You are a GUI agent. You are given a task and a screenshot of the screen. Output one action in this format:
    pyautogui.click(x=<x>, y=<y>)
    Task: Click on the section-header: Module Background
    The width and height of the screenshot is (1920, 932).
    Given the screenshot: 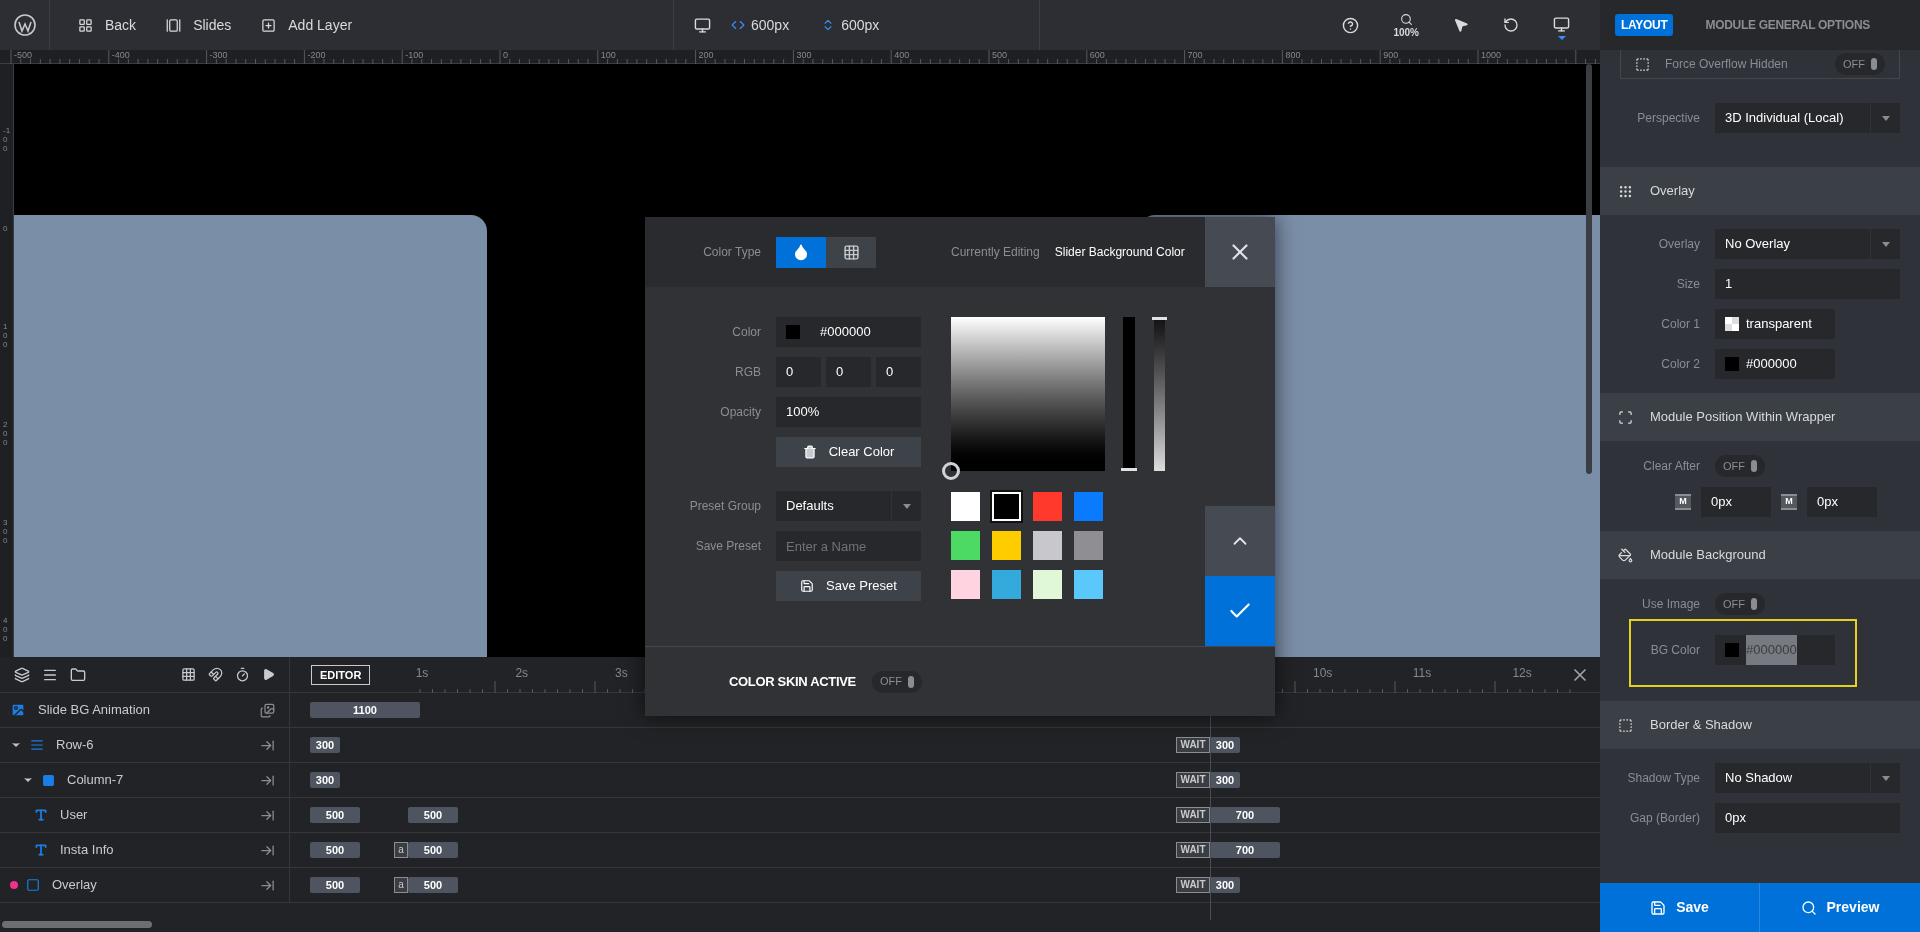 What is the action you would take?
    pyautogui.click(x=1760, y=555)
    